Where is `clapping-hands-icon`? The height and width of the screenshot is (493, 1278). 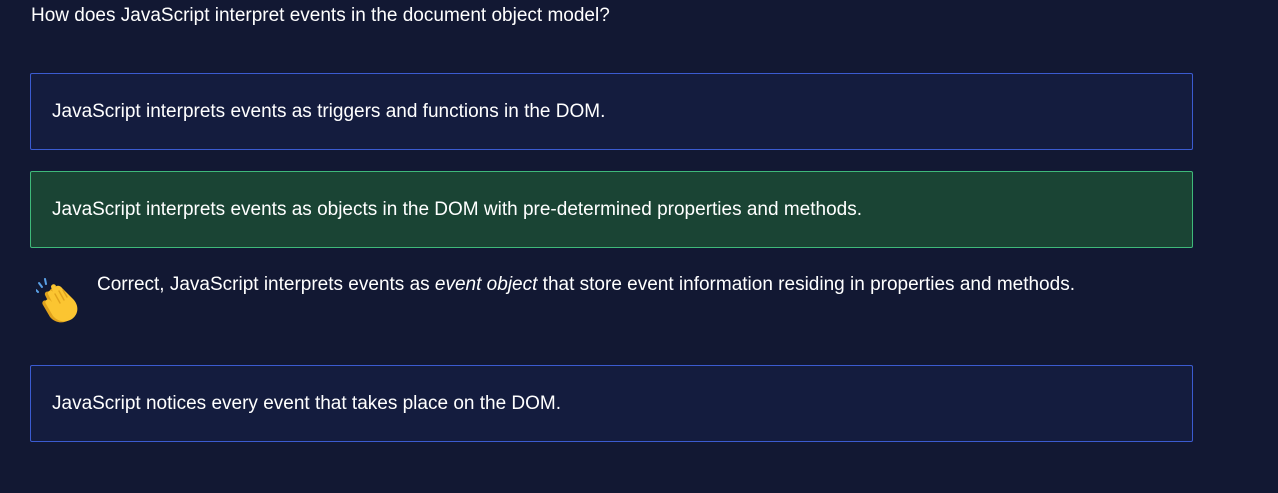
clapping-hands-icon is located at coordinates (59, 301).